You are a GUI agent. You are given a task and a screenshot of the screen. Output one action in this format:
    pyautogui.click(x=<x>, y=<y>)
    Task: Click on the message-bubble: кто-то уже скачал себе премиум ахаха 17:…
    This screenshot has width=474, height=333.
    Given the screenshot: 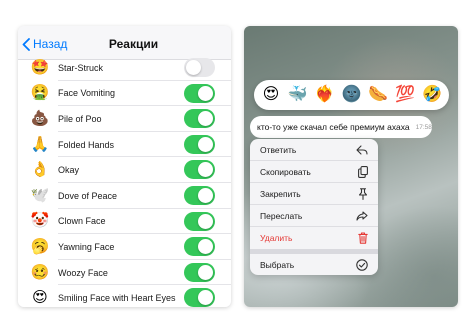 What is the action you would take?
    pyautogui.click(x=341, y=127)
    